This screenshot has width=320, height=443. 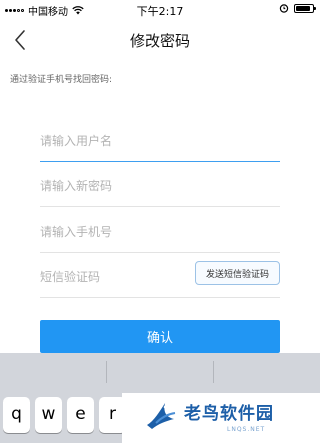 I want to click on watermark-domain: LNQS.NET, so click(x=246, y=429).